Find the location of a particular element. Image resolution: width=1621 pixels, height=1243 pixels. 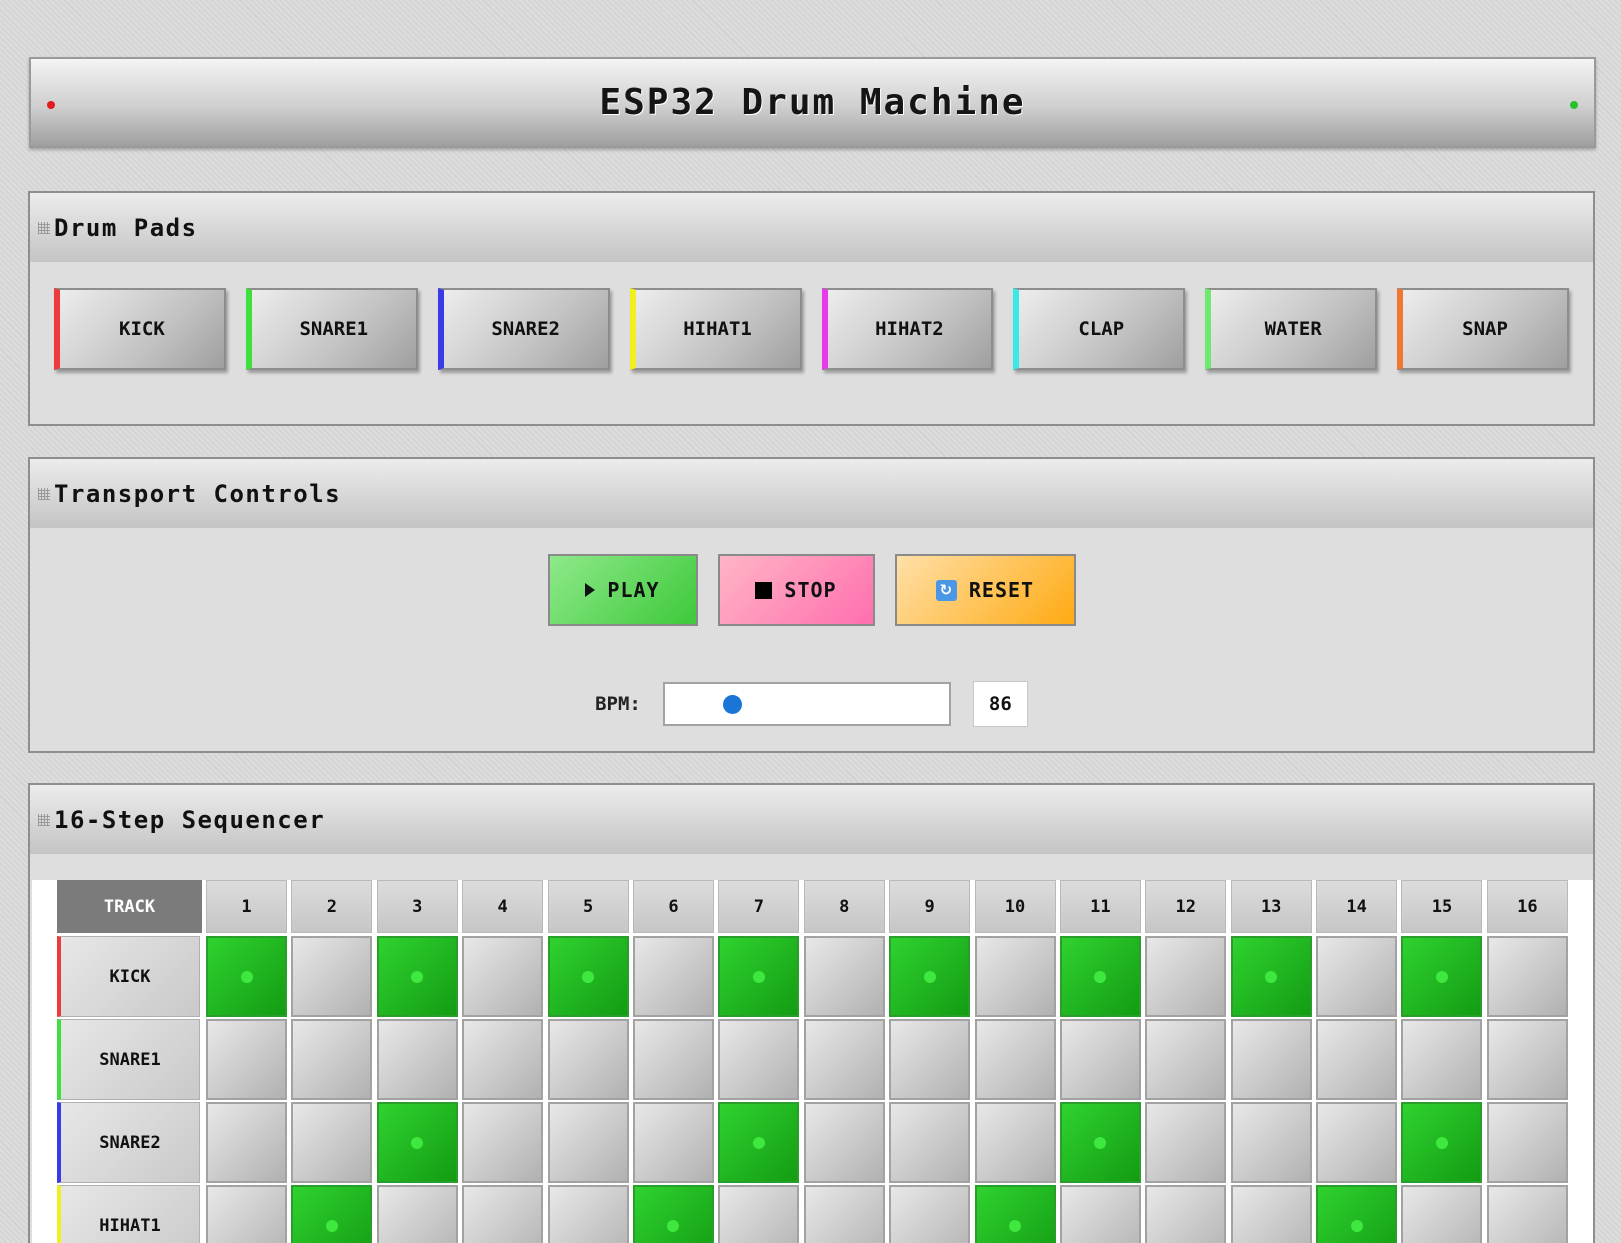

step-header: 16 is located at coordinates (1527, 906).